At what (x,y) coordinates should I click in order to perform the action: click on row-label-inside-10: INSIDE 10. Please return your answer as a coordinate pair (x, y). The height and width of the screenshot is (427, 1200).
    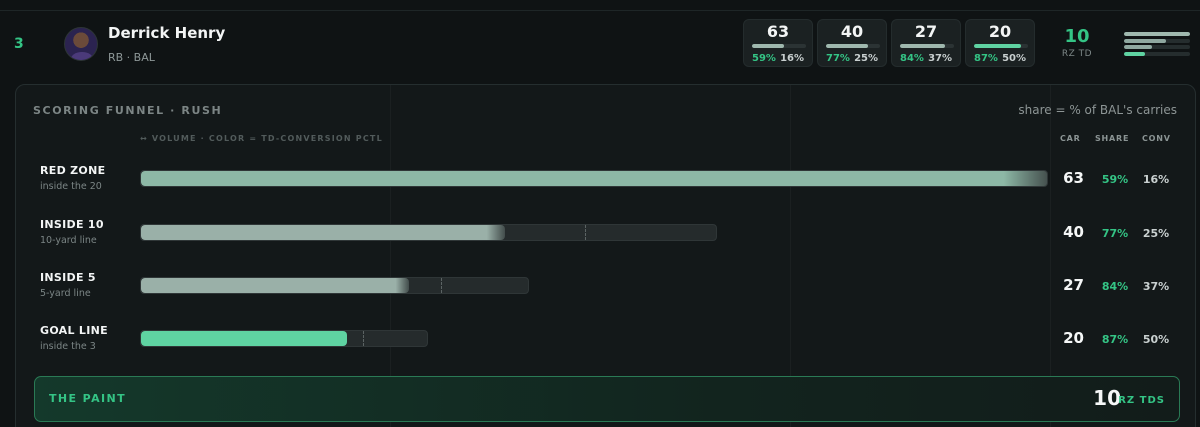
    Looking at the image, I should click on (72, 224).